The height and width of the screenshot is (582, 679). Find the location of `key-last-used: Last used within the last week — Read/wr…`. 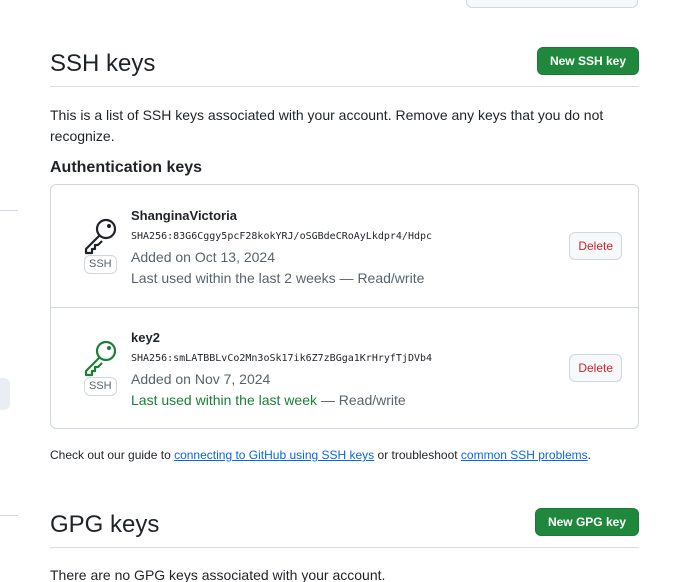

key-last-used: Last used within the last week — Read/wr… is located at coordinates (268, 400).